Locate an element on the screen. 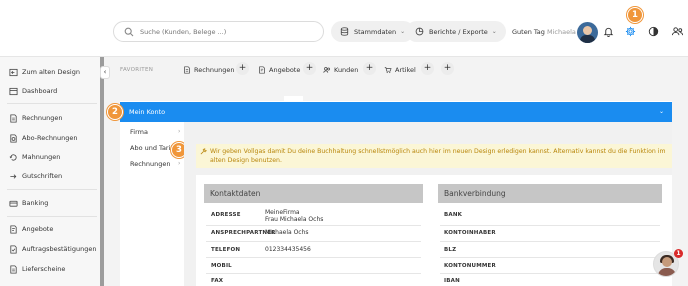  fav-add-artikel-button: + is located at coordinates (427, 68).